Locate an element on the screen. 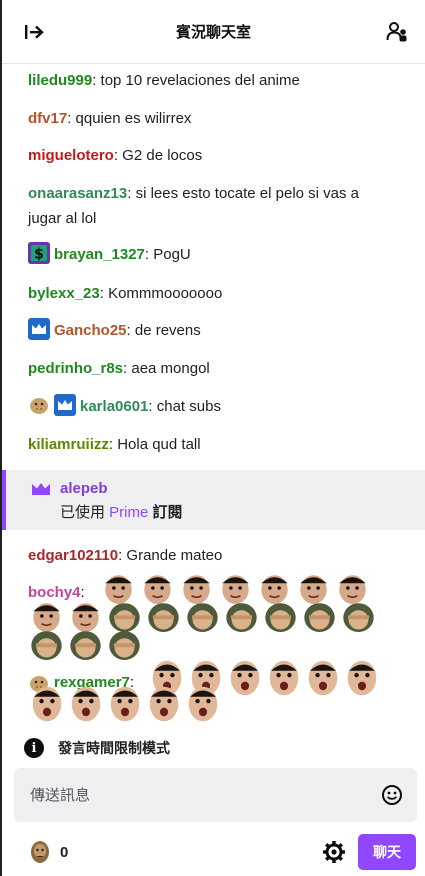 This screenshot has height=876, width=425. chat-text: : G2 de locos is located at coordinates (158, 155).